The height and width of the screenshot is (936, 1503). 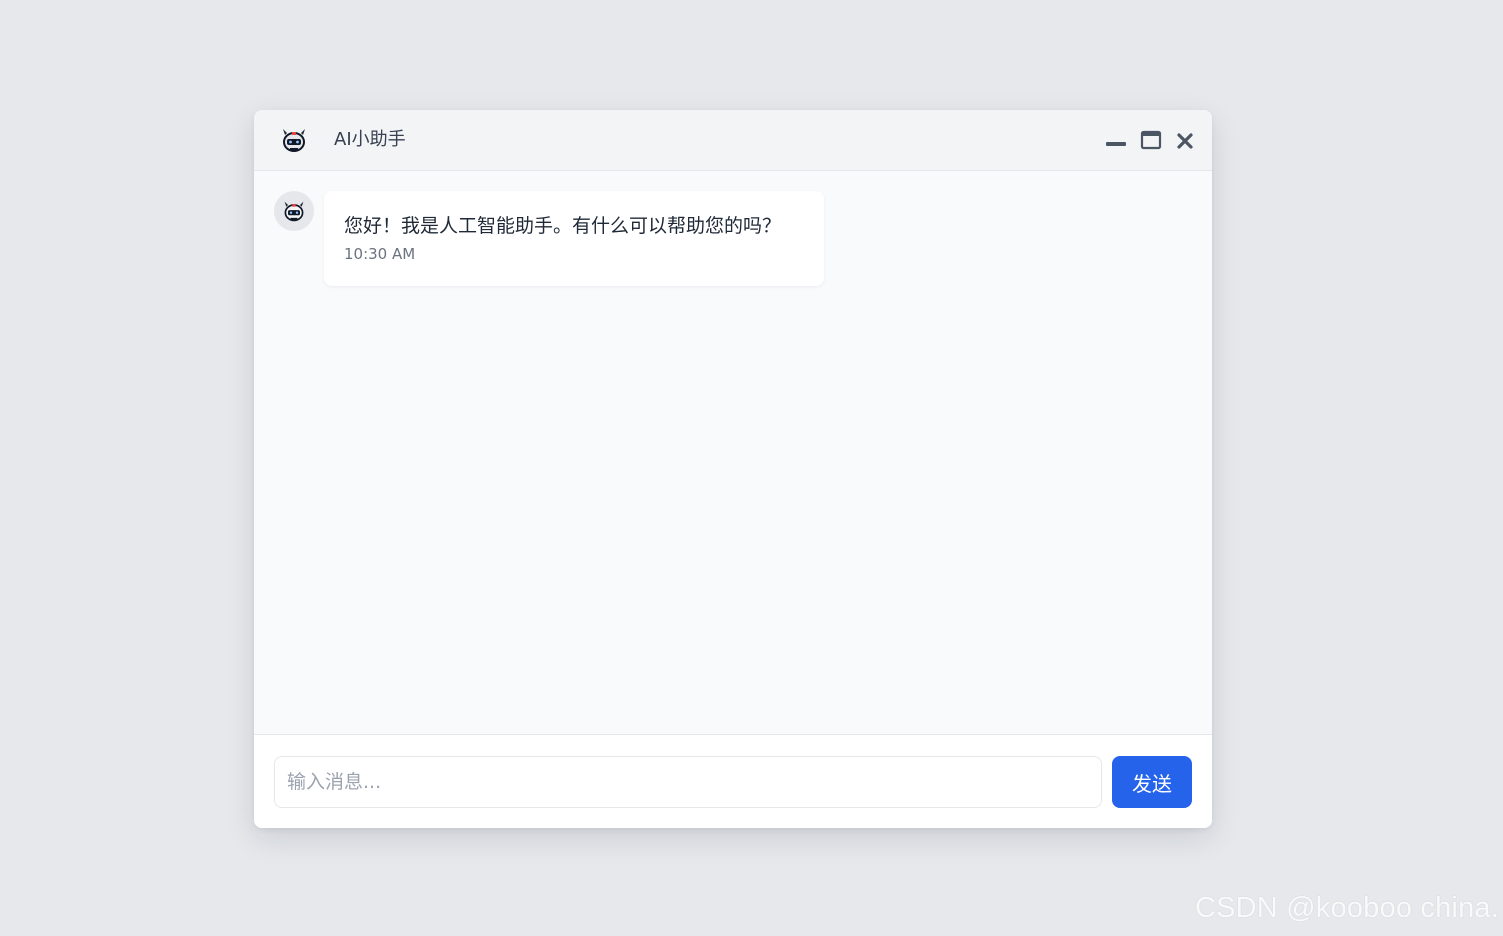 I want to click on close-icon, so click(x=1185, y=141).